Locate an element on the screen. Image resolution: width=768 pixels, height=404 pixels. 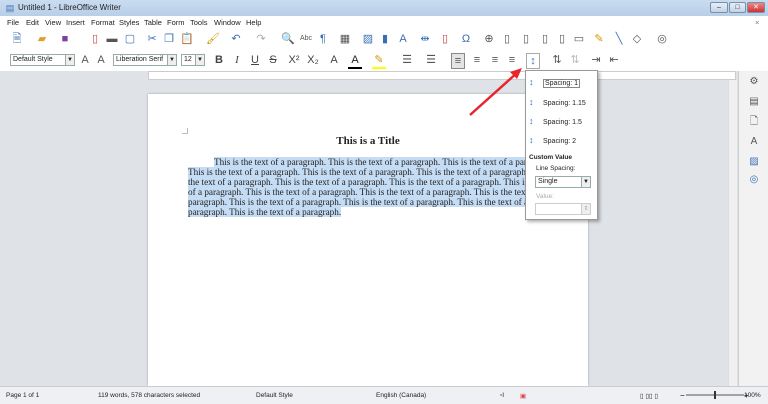
document-title: This is a Title is located at coordinates (368, 141).